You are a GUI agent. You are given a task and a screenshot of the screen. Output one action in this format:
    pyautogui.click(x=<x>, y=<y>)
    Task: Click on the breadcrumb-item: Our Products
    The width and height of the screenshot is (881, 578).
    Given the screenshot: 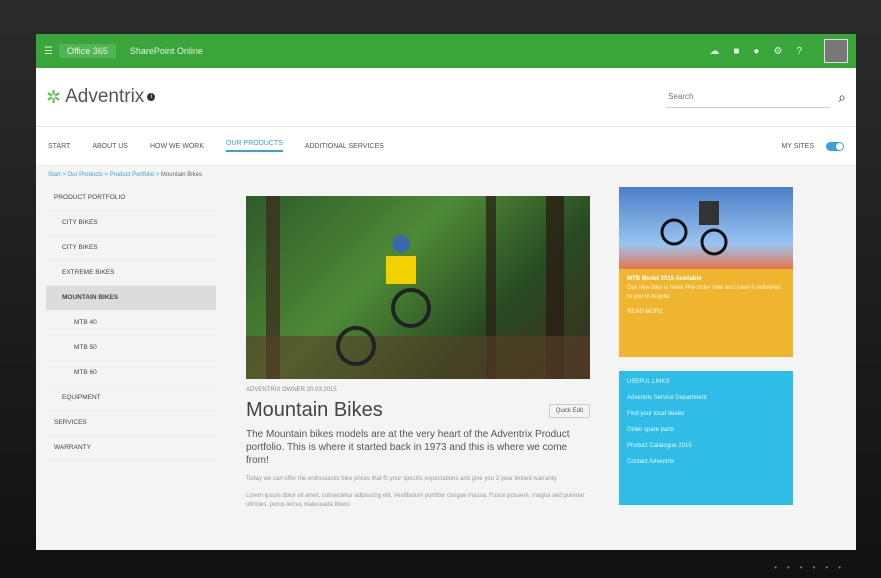 What is the action you would take?
    pyautogui.click(x=85, y=175)
    